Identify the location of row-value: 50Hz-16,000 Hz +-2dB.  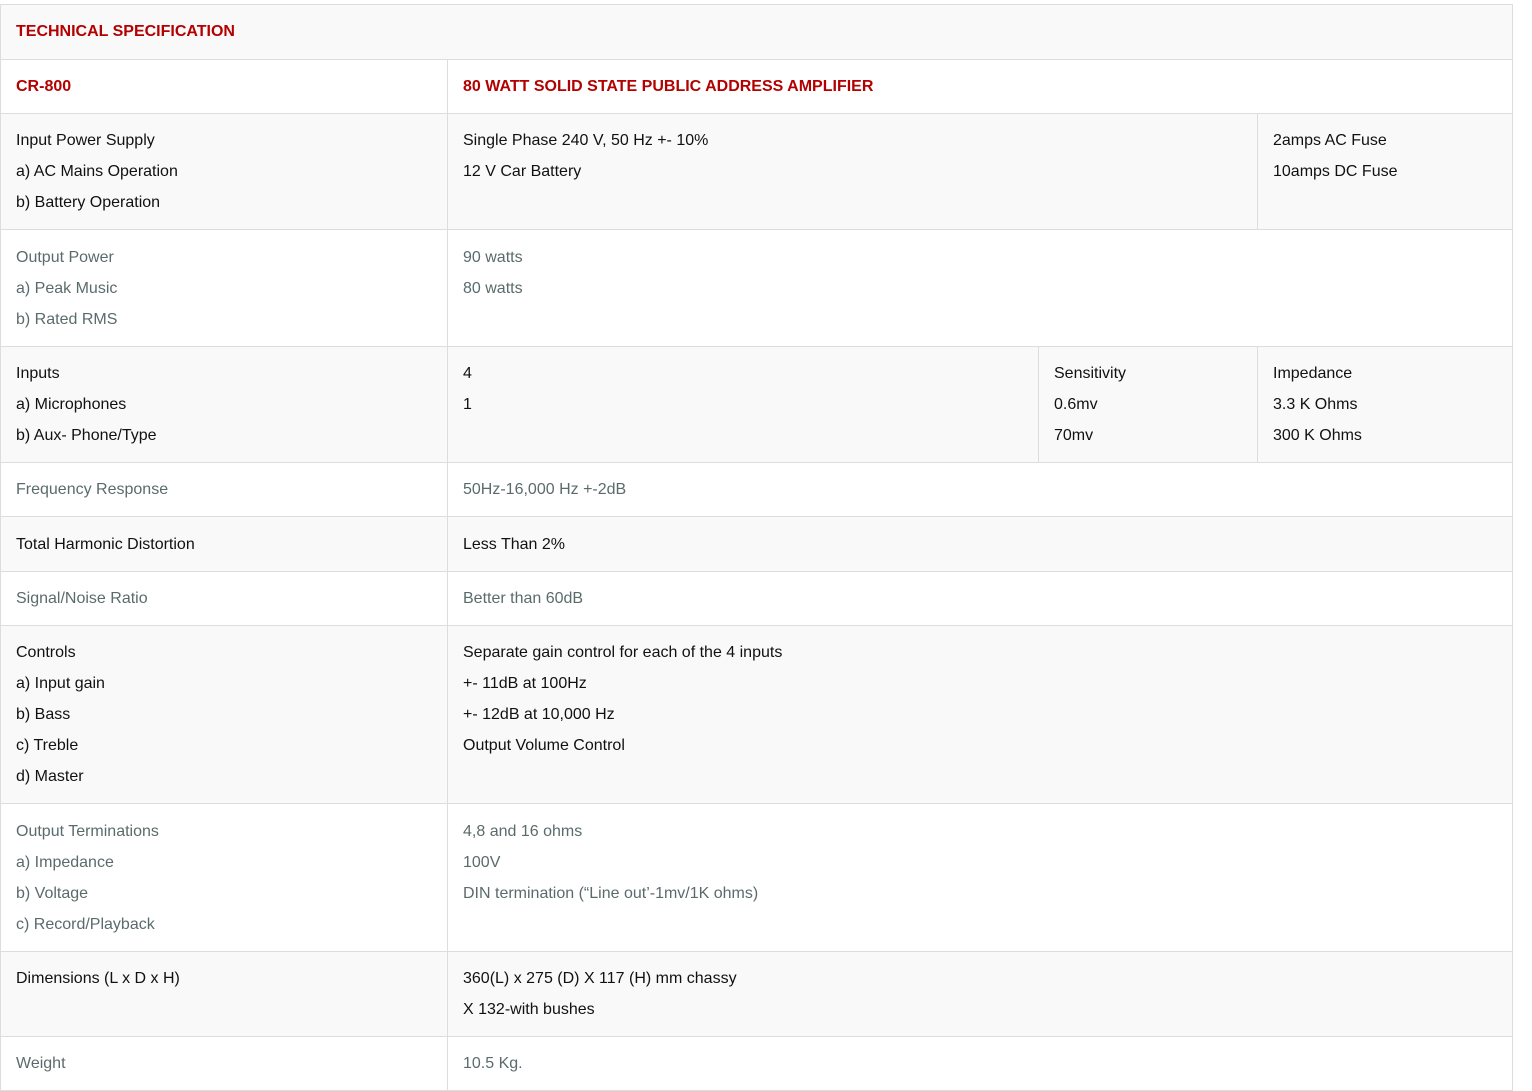
(545, 489).